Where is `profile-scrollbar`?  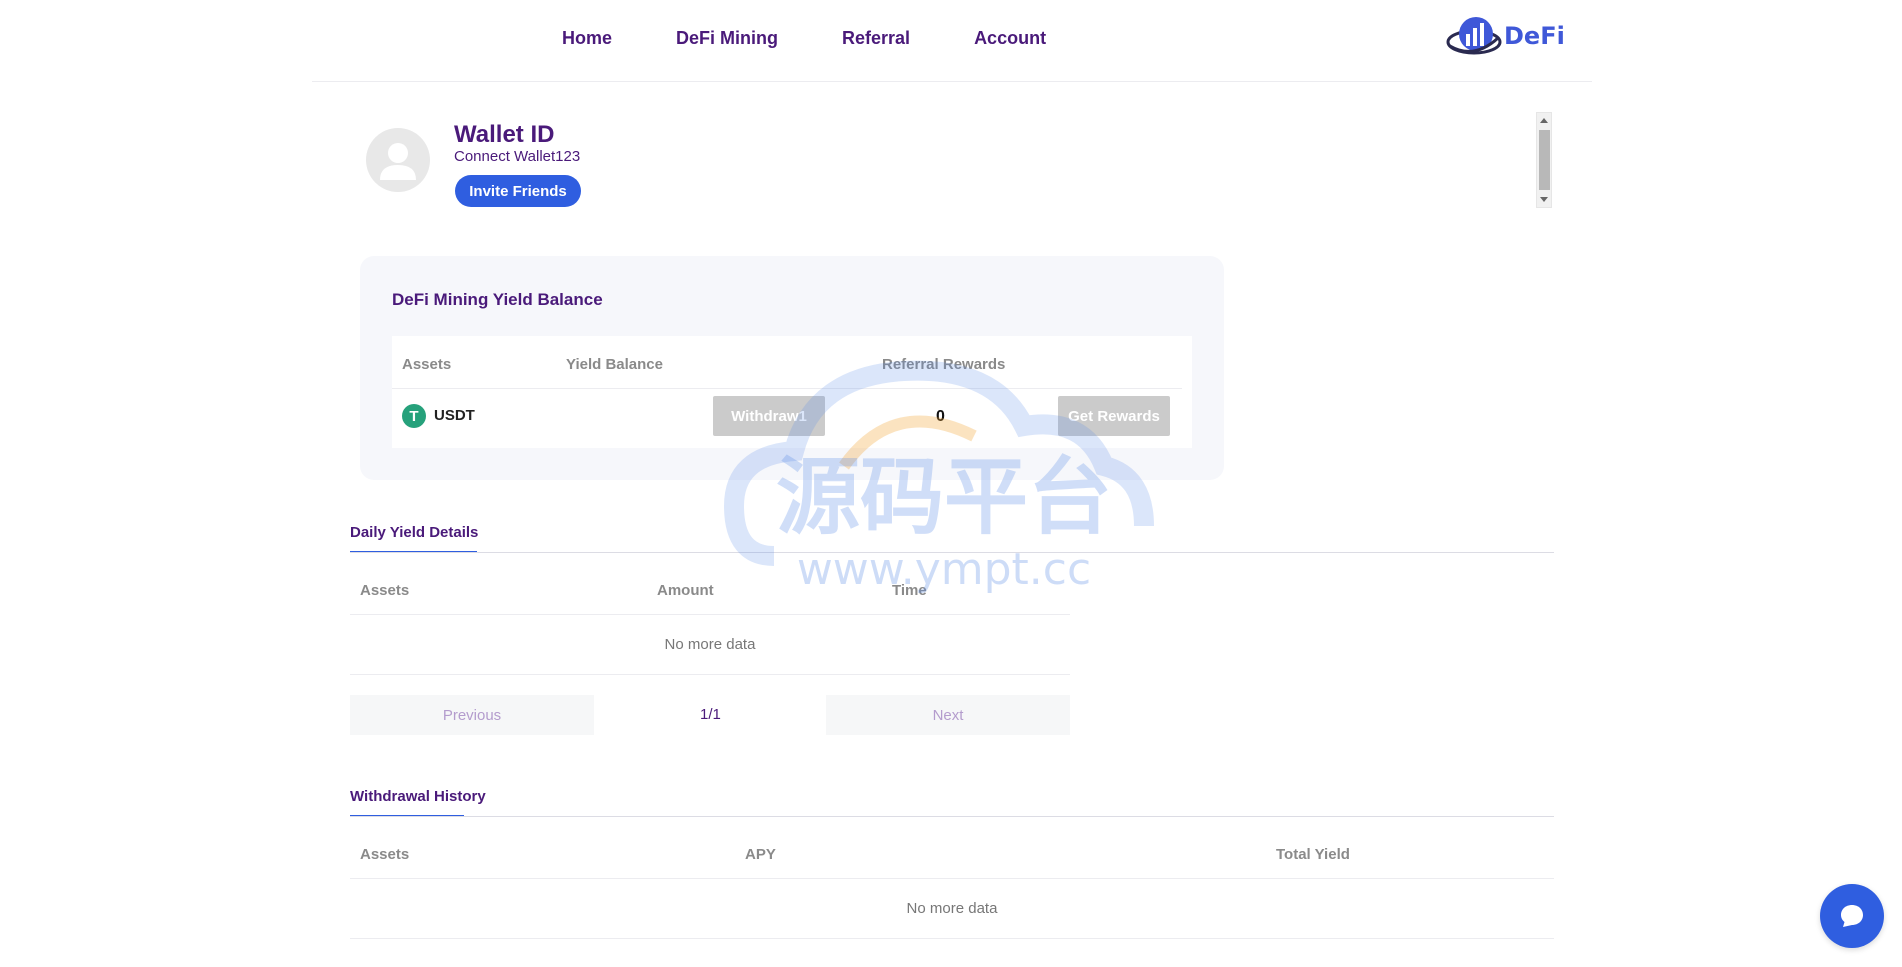 profile-scrollbar is located at coordinates (1544, 160).